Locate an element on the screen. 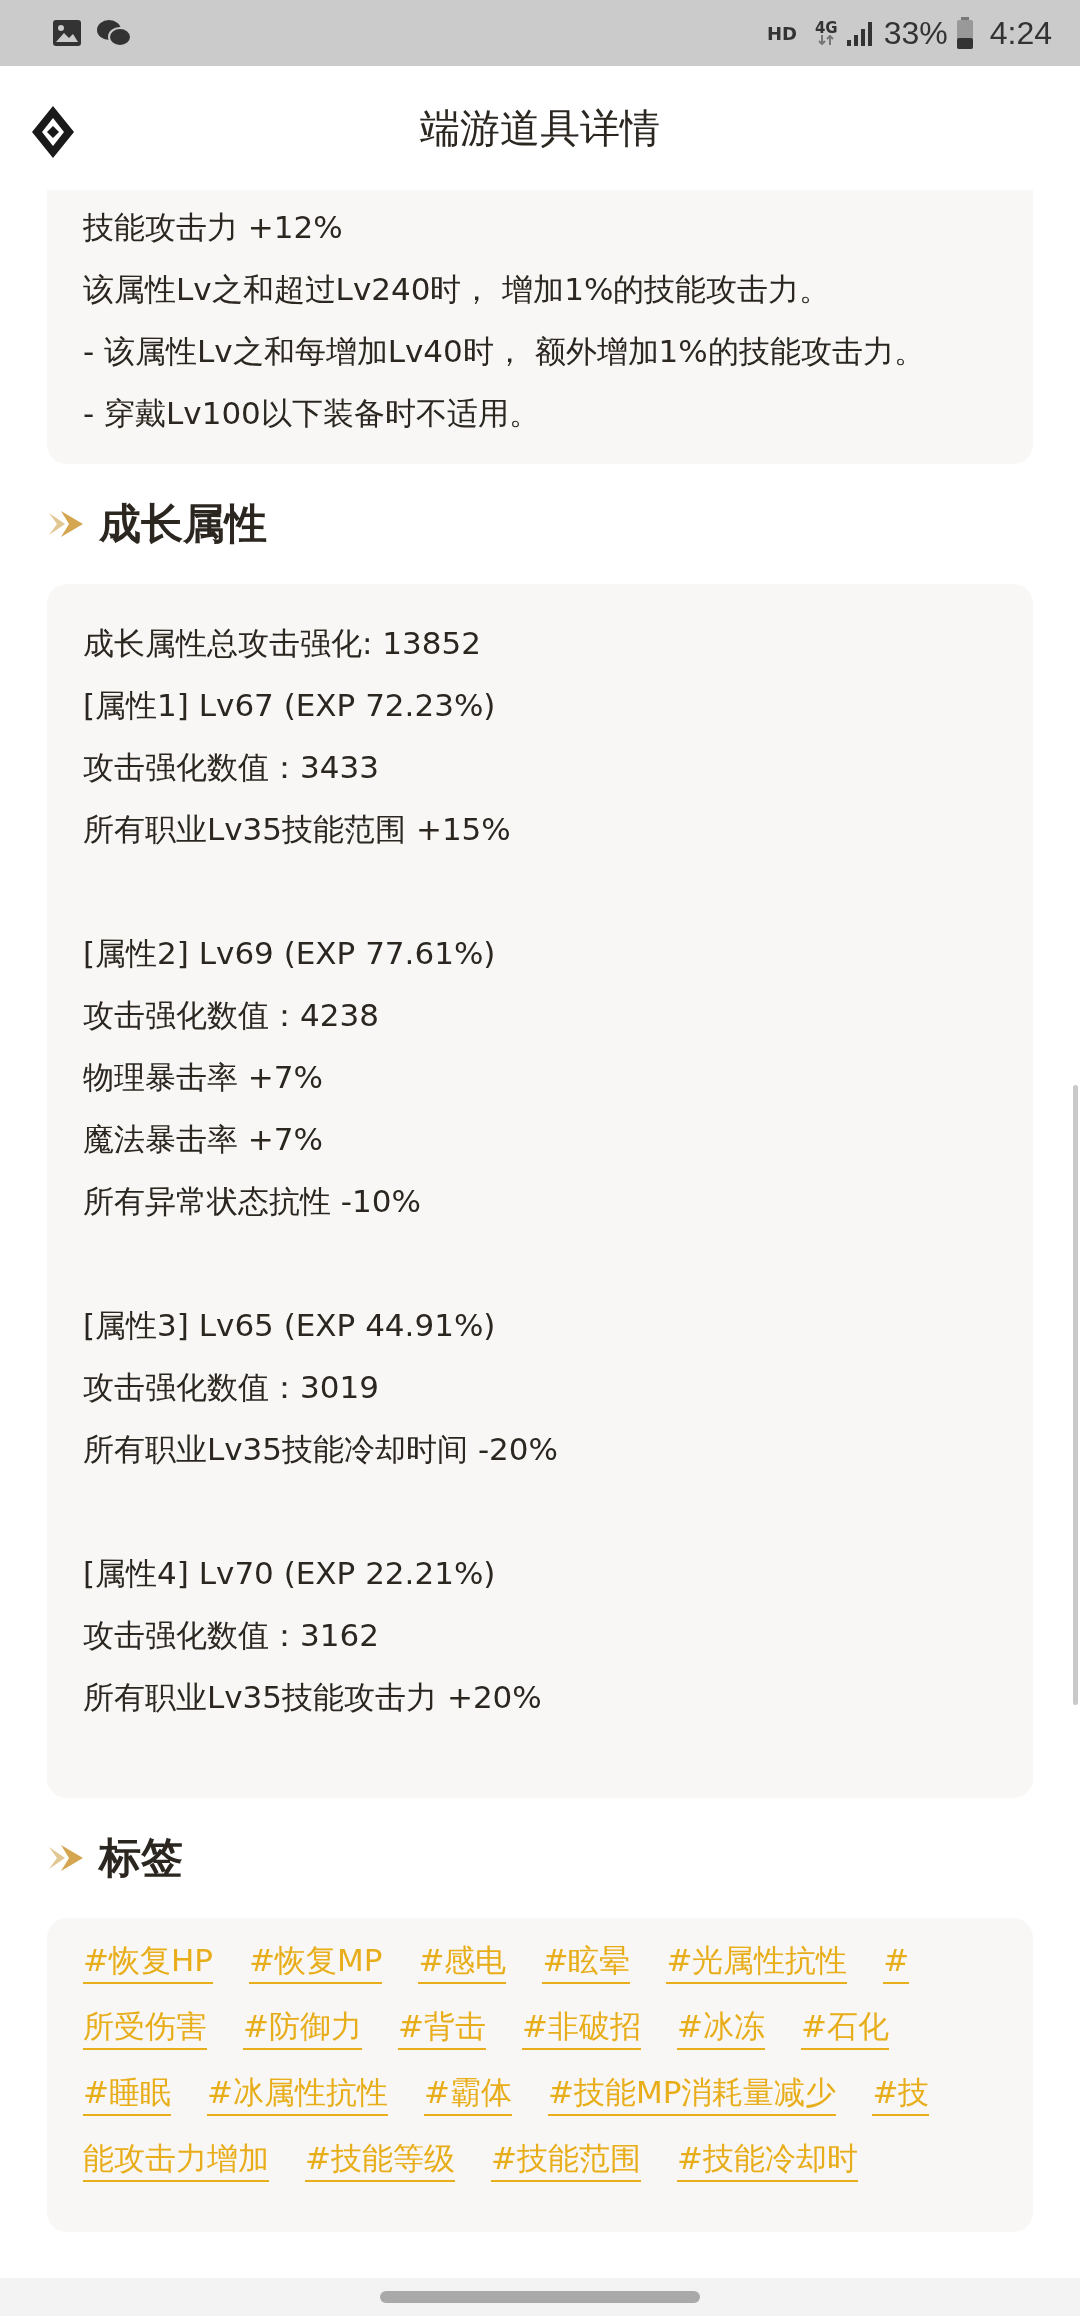 This screenshot has width=1080, height=2316. network-type: 4G is located at coordinates (826, 28).